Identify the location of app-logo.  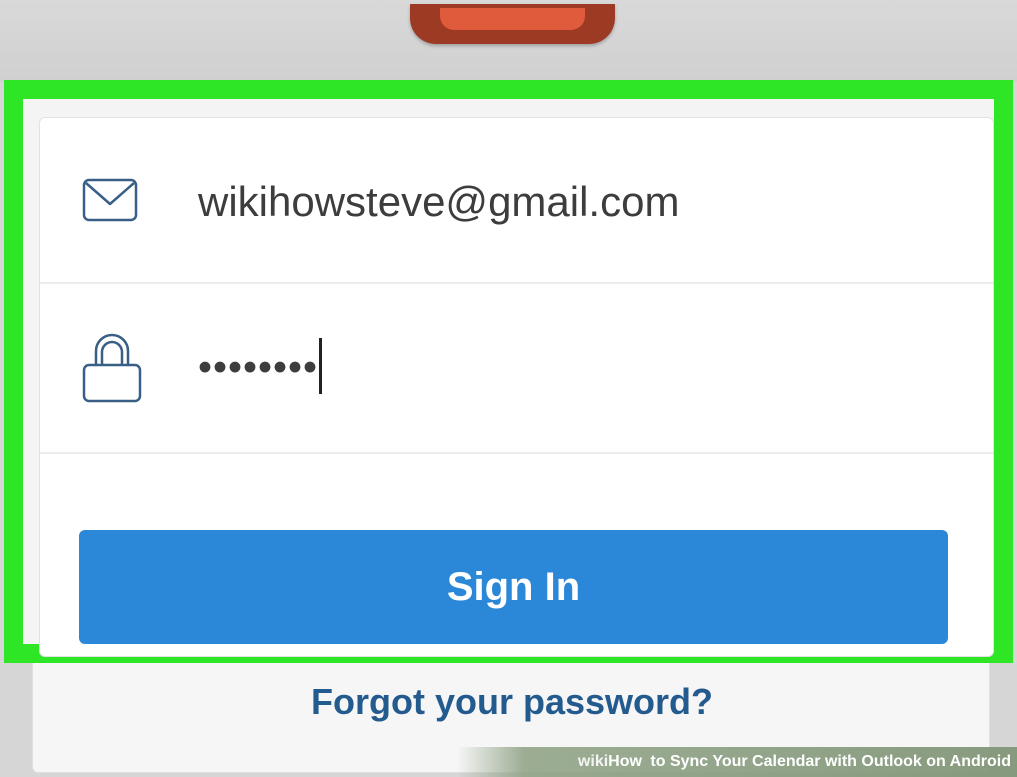
(512, 24).